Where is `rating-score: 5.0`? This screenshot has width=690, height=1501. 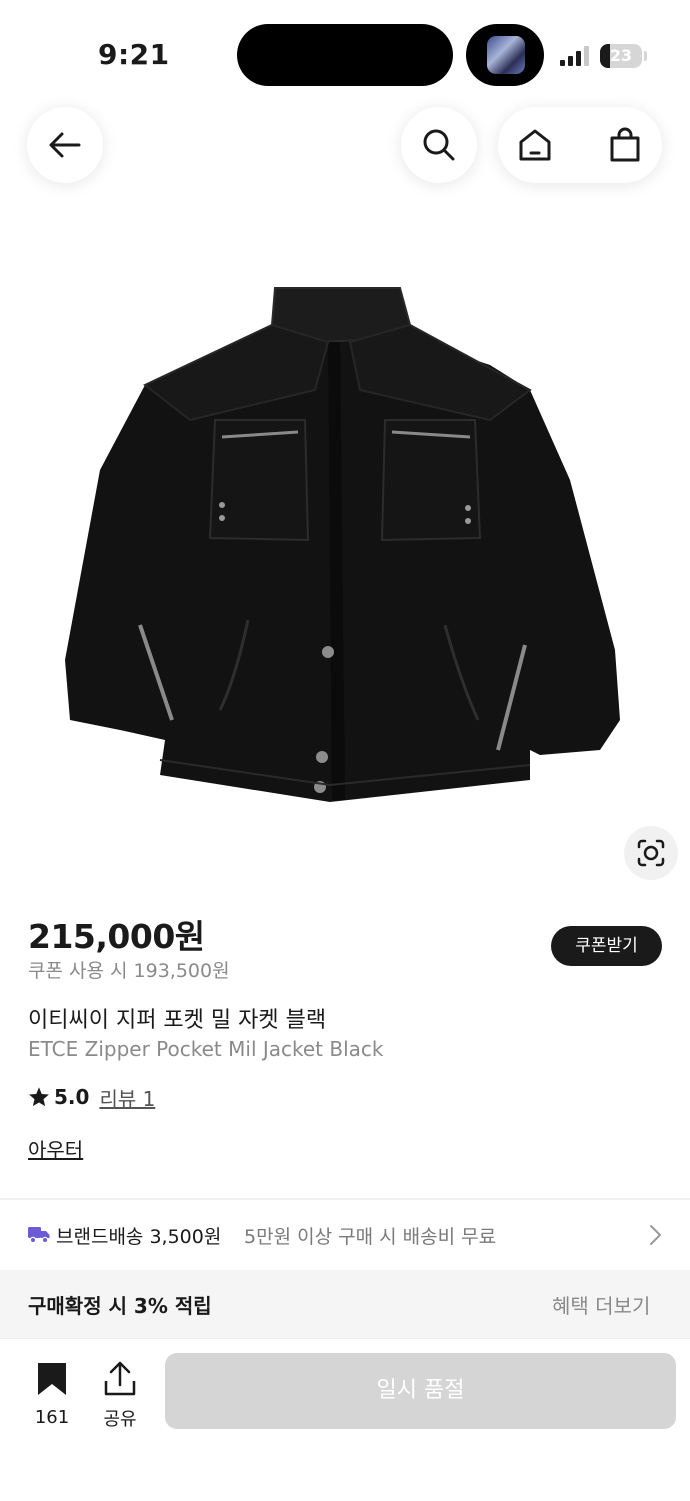
rating-score: 5.0 is located at coordinates (72, 1097).